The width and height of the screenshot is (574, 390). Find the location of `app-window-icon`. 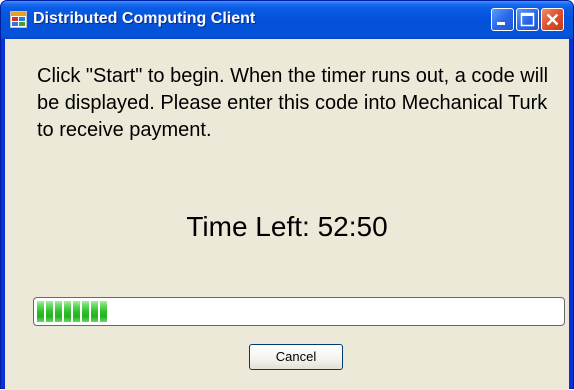

app-window-icon is located at coordinates (18, 19).